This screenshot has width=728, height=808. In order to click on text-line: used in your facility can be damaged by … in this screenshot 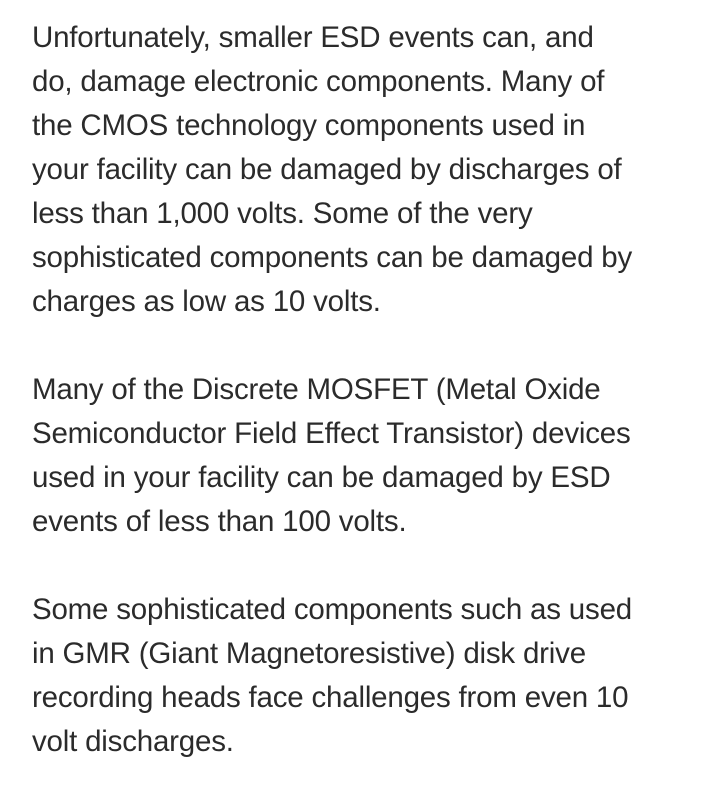, I will do `click(321, 477)`.